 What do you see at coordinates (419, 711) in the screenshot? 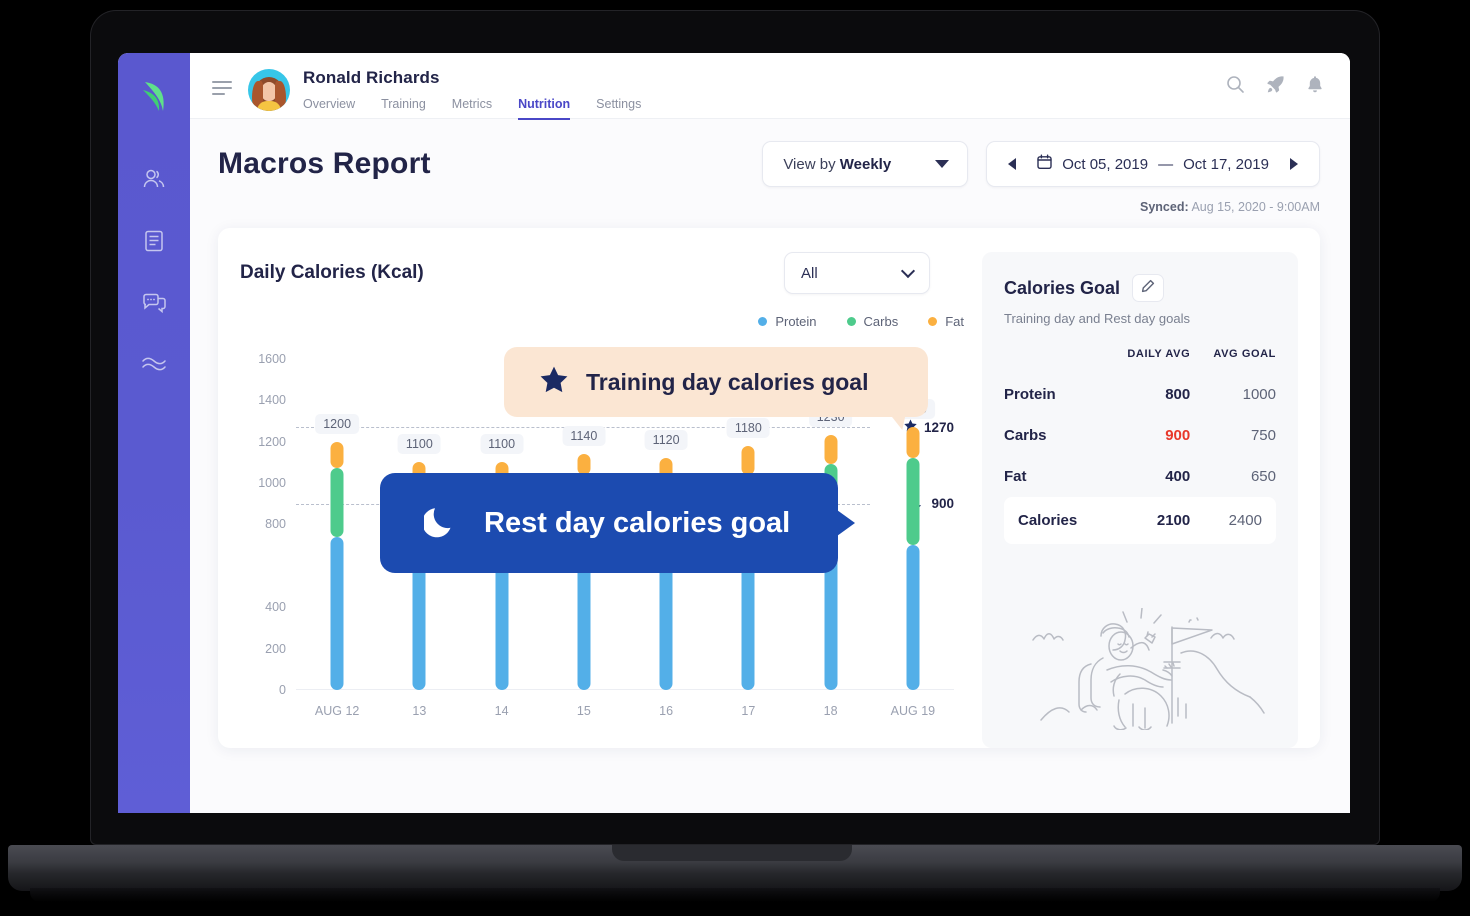
I see `x-tick-1: 13` at bounding box center [419, 711].